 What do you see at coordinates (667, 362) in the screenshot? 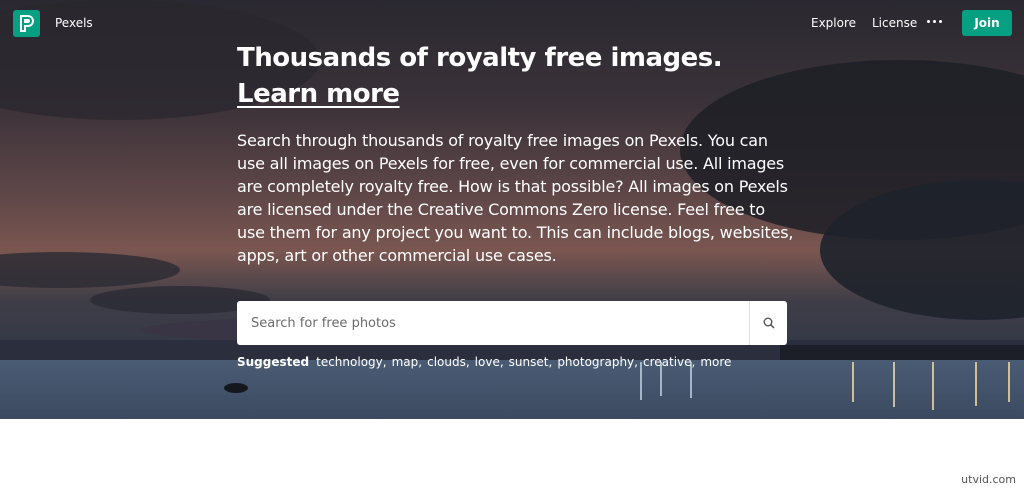
I see `suggested-tag: creative` at bounding box center [667, 362].